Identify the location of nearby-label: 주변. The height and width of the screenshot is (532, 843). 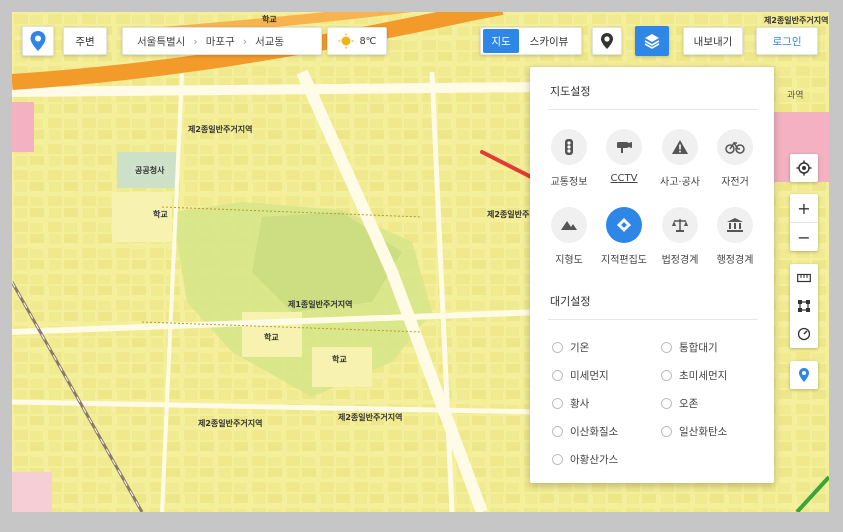
(85, 41).